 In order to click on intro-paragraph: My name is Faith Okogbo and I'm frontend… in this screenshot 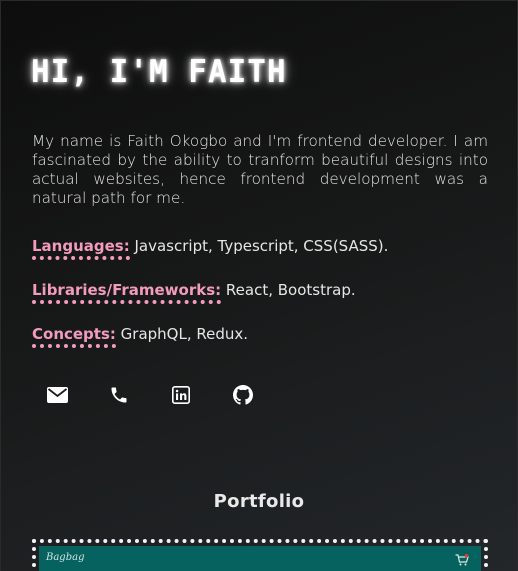, I will do `click(260, 169)`.